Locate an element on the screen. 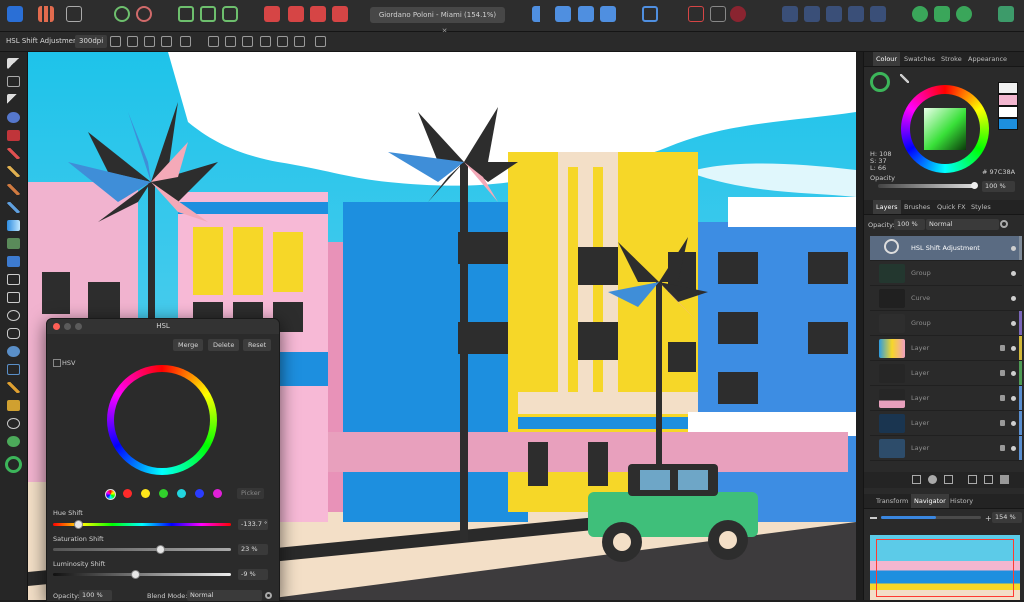  swatch-yellows is located at coordinates (145, 493).